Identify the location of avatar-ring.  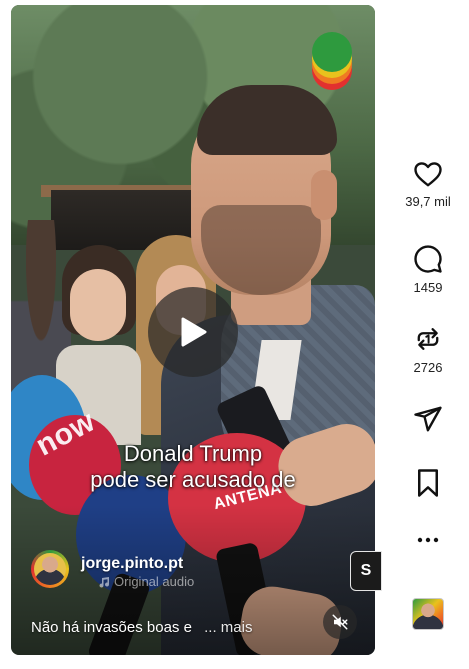
(50, 569).